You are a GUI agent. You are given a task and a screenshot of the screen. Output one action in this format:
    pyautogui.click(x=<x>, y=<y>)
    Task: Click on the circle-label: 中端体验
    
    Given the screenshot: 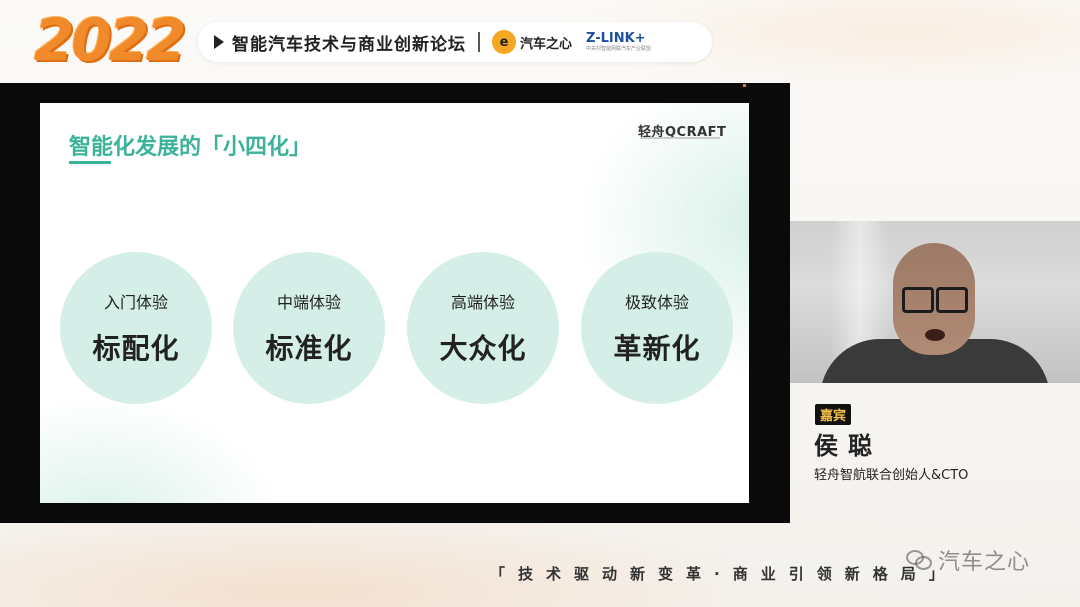 What is the action you would take?
    pyautogui.click(x=308, y=302)
    